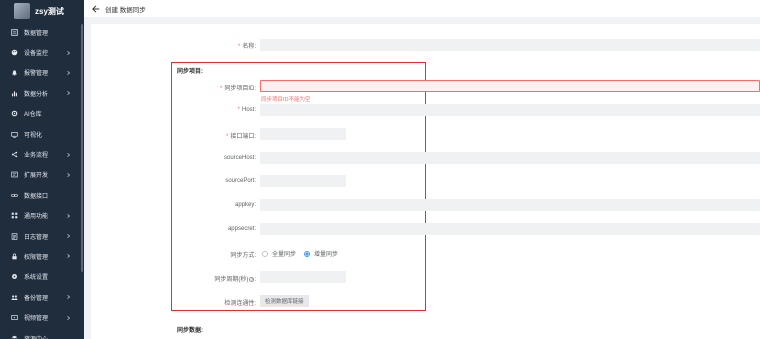 Image resolution: width=760 pixels, height=339 pixels. What do you see at coordinates (14, 72) in the screenshot?
I see `alarm-icon` at bounding box center [14, 72].